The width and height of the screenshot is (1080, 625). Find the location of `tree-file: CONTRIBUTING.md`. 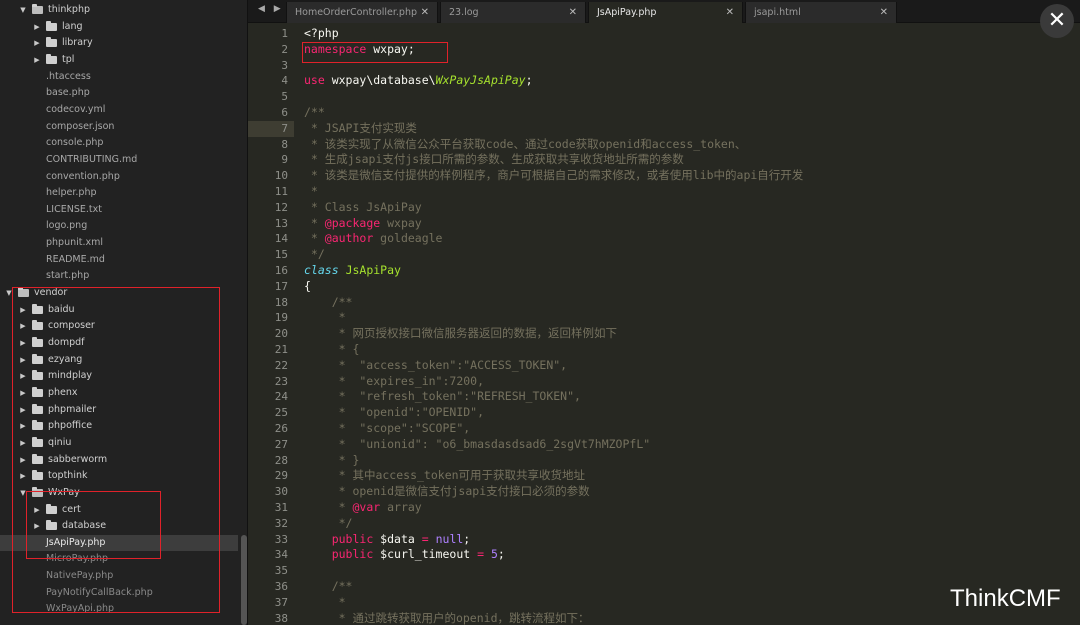

tree-file: CONTRIBUTING.md is located at coordinates (119, 160).